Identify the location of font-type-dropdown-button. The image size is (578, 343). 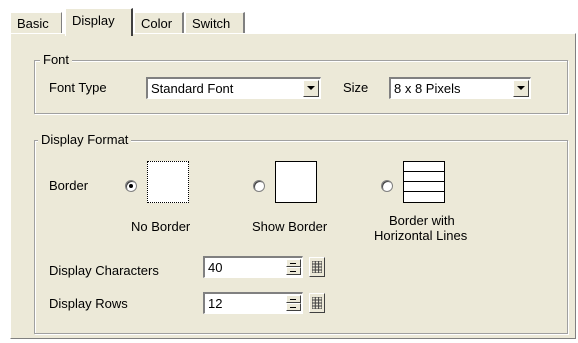
(311, 88).